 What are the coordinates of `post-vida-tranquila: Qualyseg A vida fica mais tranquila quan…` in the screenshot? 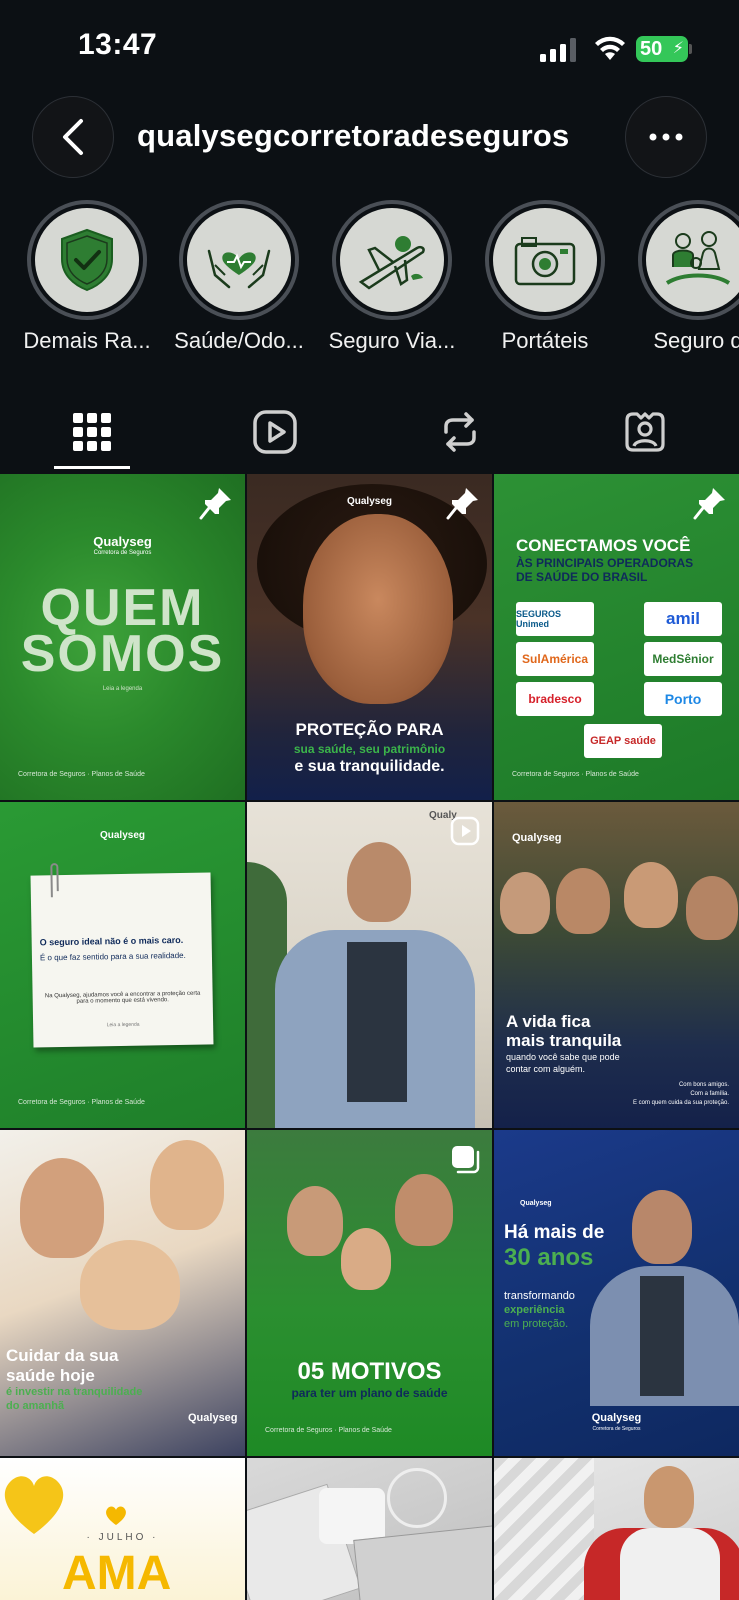 It's located at (616, 965).